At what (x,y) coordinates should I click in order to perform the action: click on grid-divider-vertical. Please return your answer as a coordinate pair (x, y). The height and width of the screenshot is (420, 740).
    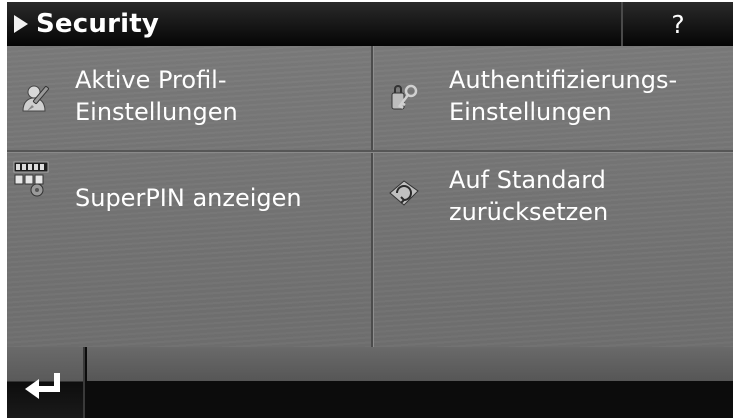
    Looking at the image, I should click on (372, 196).